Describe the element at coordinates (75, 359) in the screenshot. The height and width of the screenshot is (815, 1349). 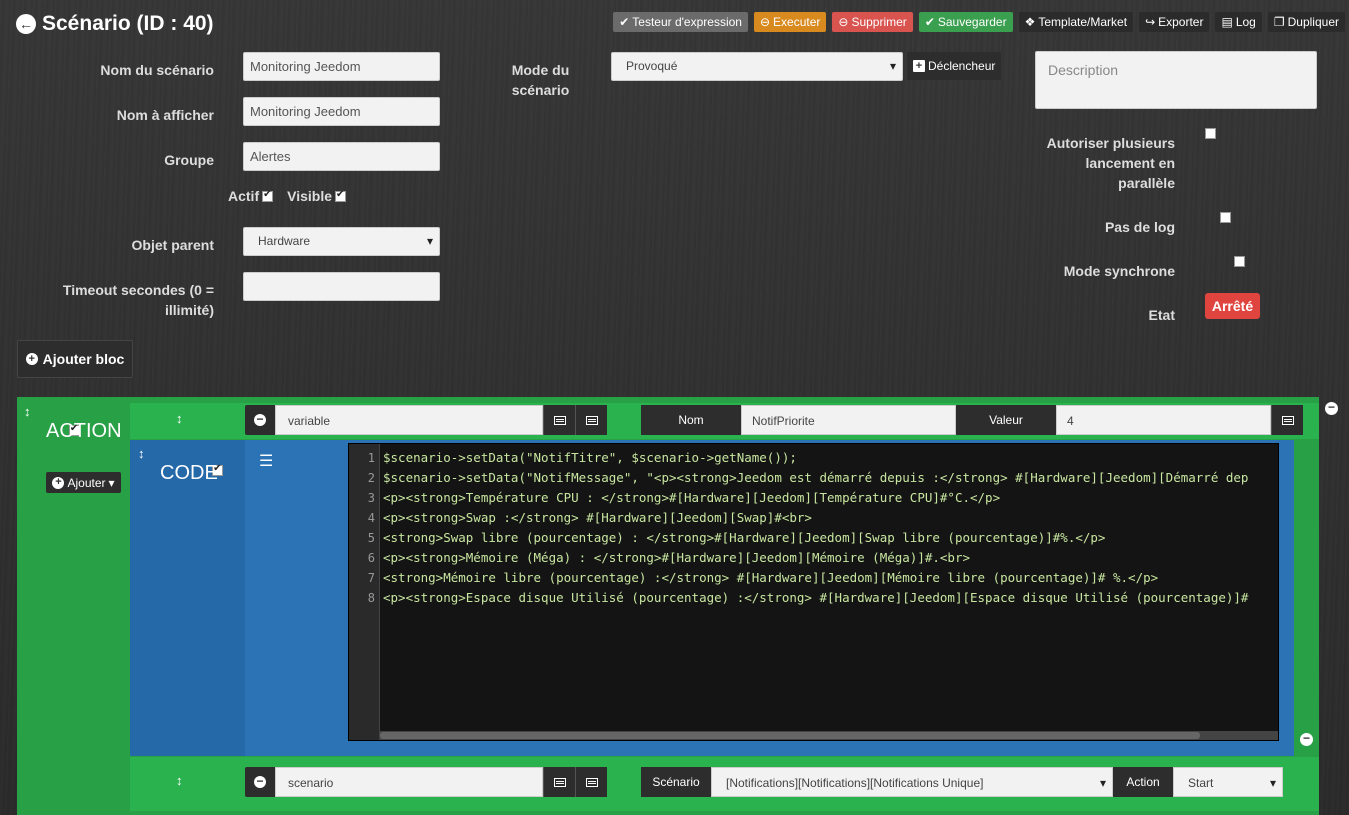
I see `add-block-button: + Ajouter bloc` at that location.